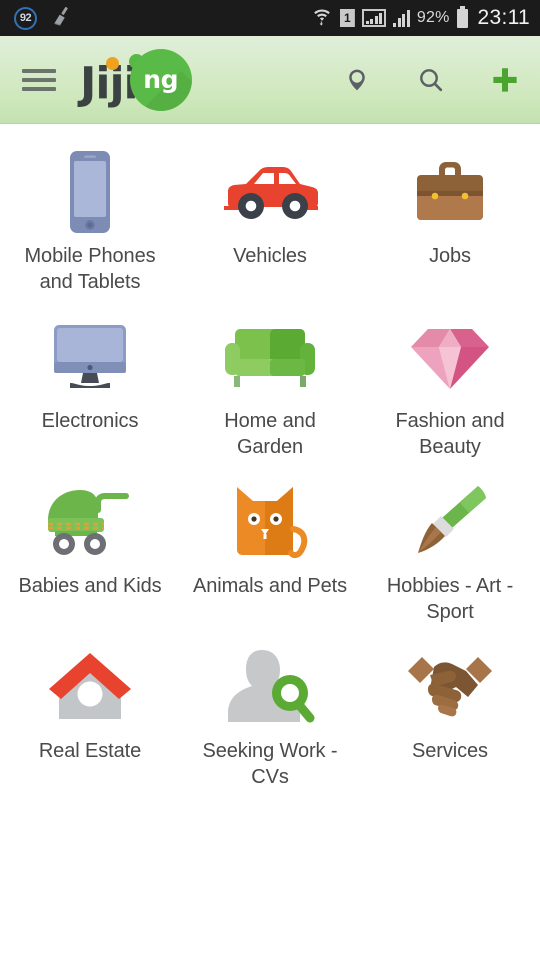 Image resolution: width=540 pixels, height=960 pixels. I want to click on category-item-vehicles: Vehicles, so click(270, 220).